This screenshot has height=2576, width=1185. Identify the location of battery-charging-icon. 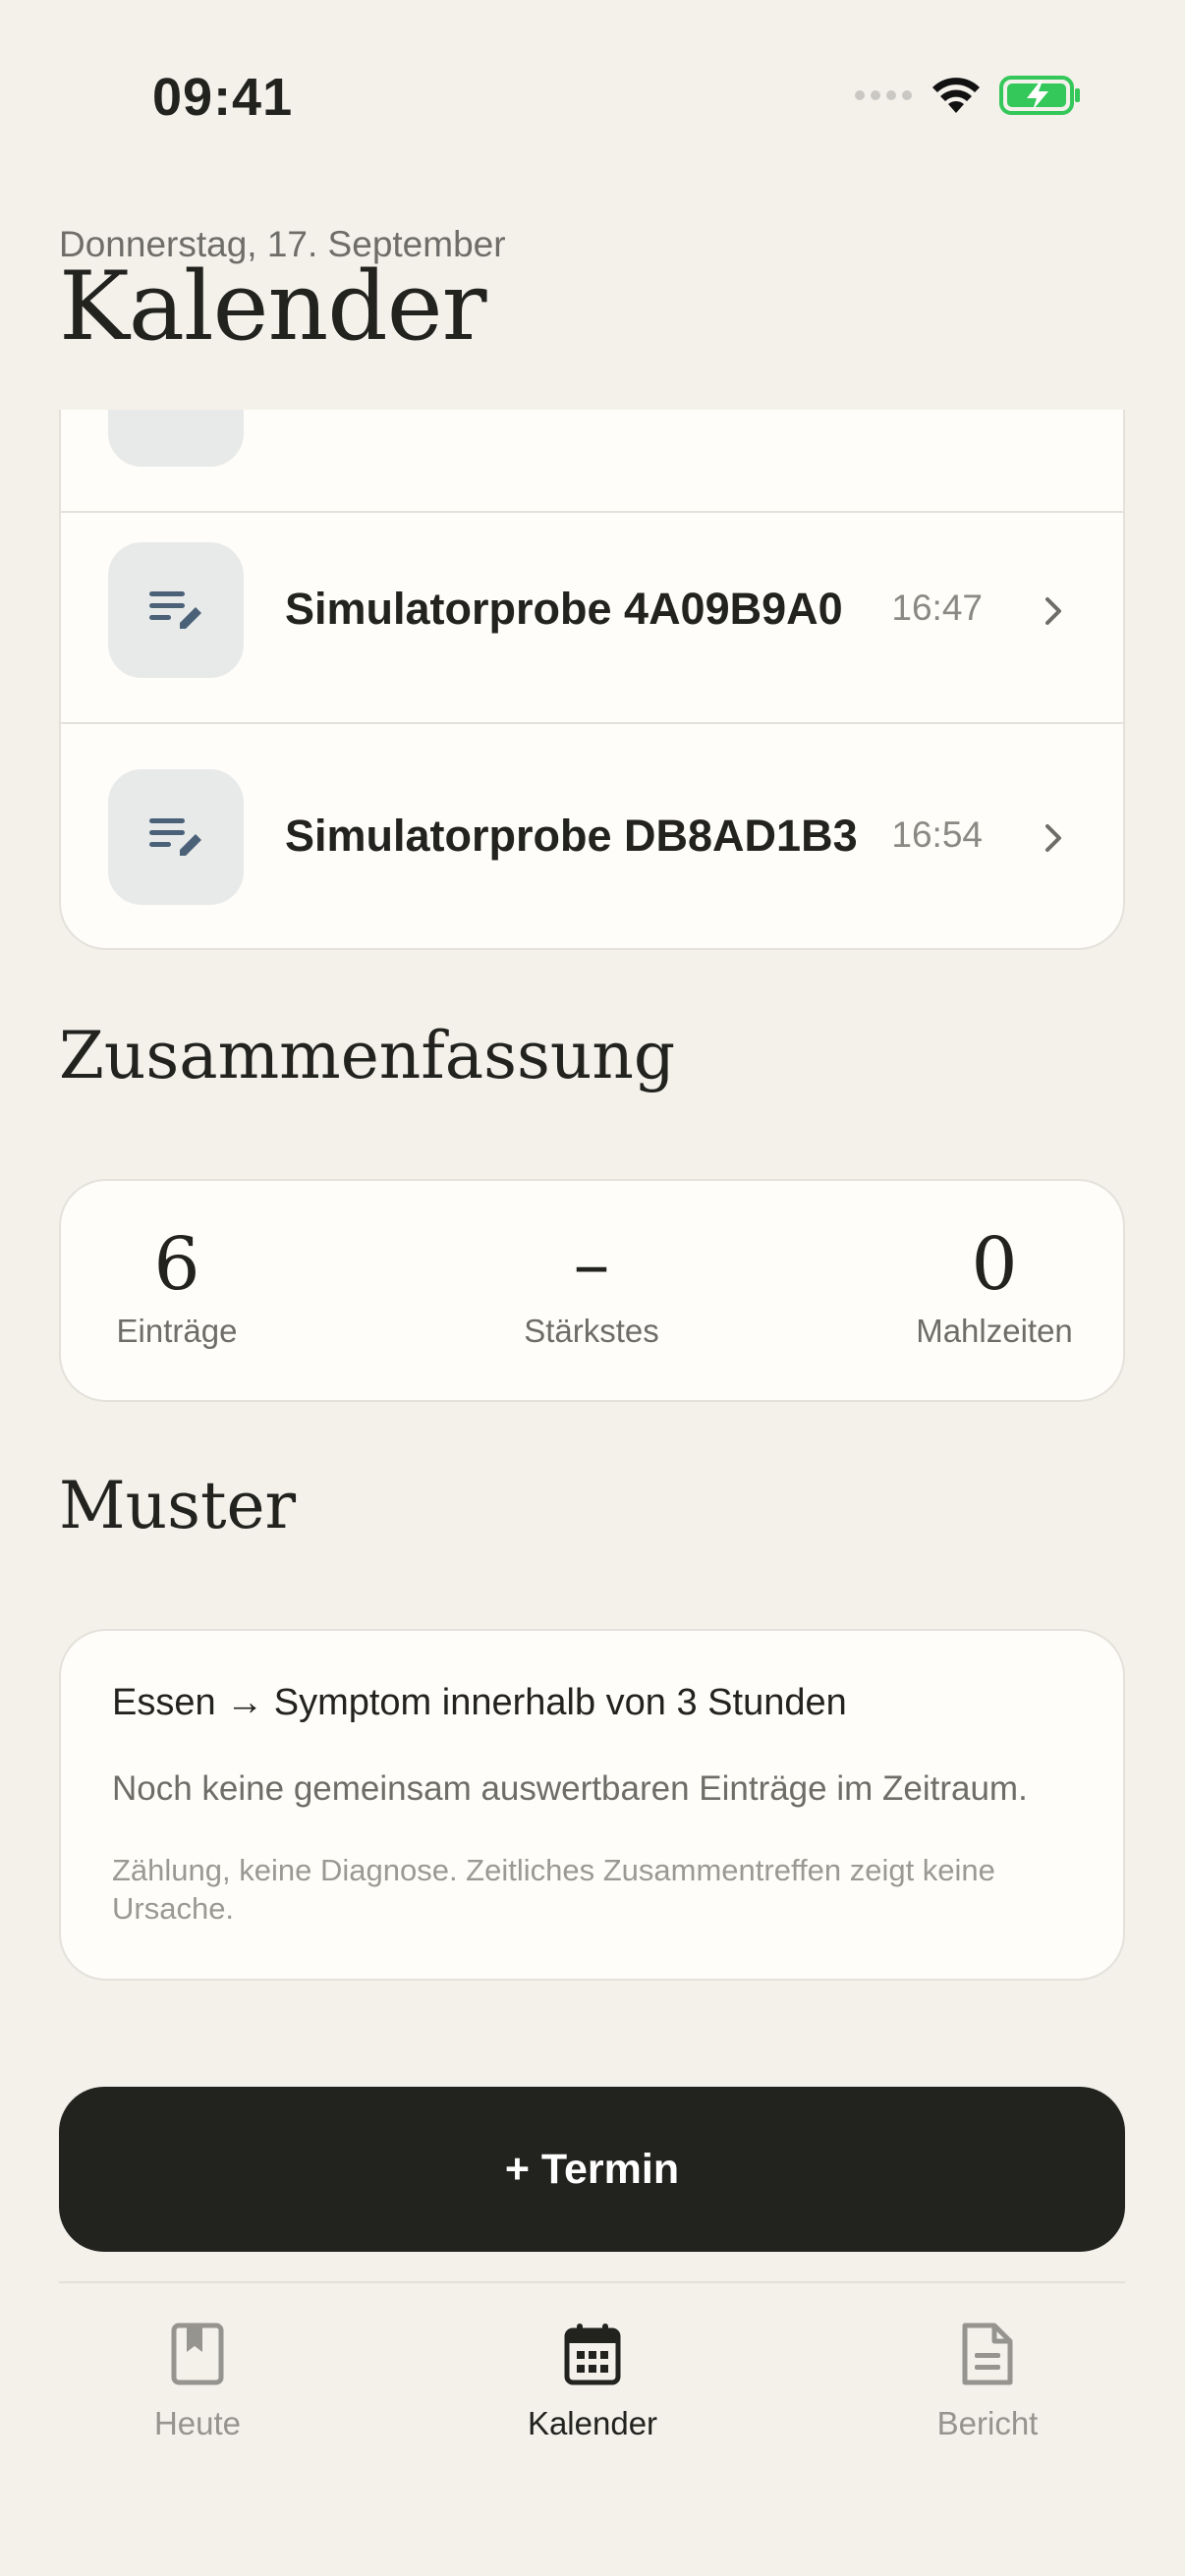
(1041, 98).